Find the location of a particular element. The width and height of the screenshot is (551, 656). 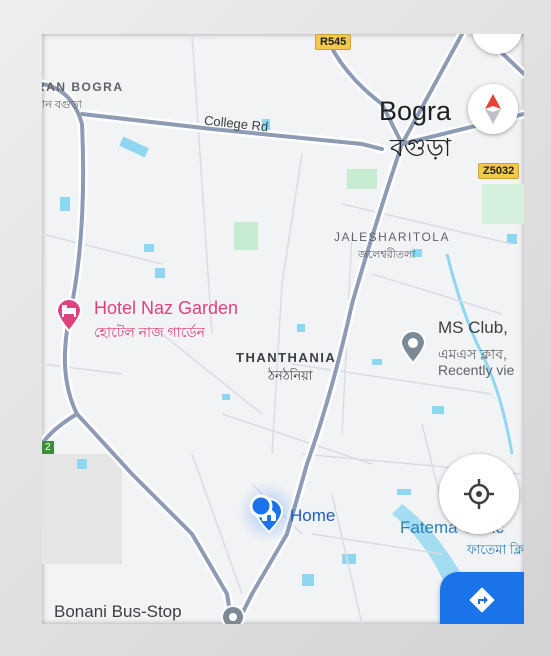

my-location-icon is located at coordinates (479, 494).